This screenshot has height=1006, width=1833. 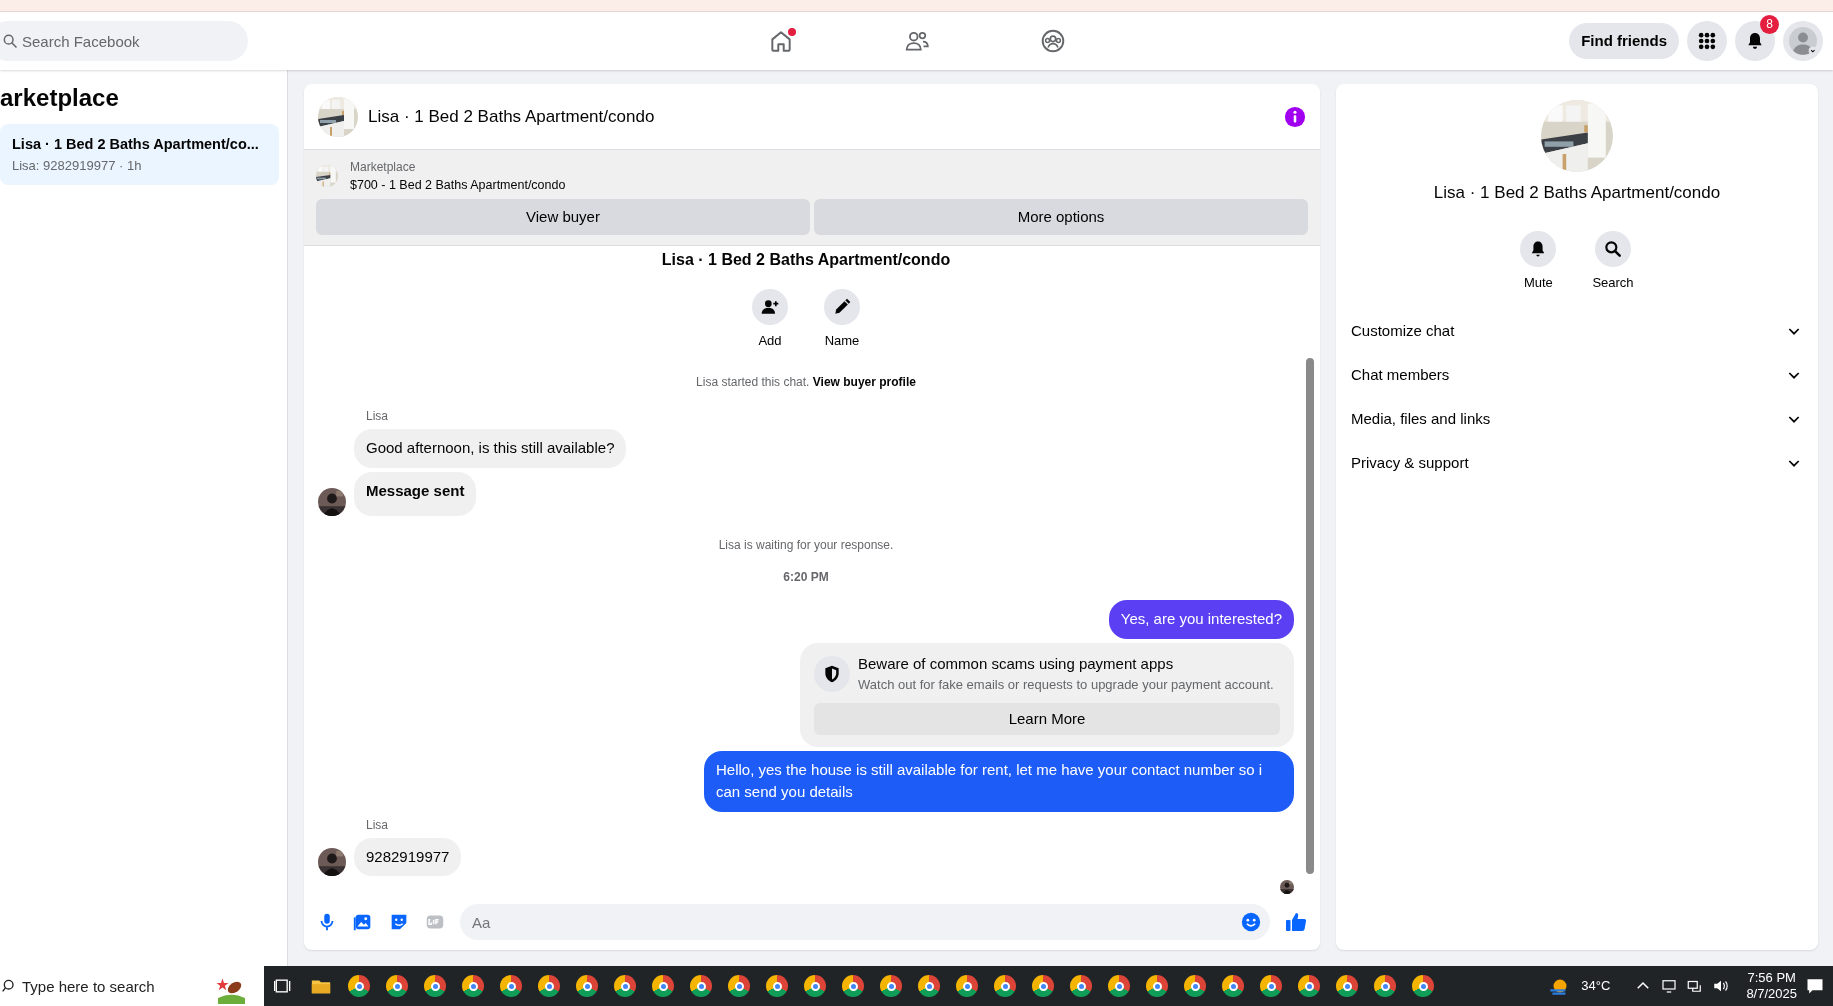 I want to click on section-header: Customize chat, so click(x=1577, y=331).